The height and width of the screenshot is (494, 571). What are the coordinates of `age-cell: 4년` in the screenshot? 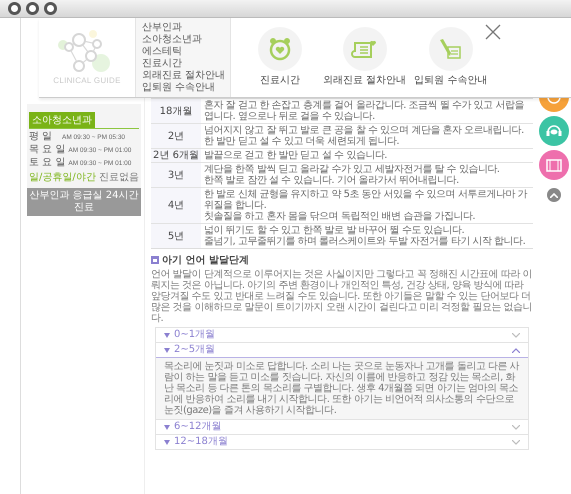 It's located at (176, 205).